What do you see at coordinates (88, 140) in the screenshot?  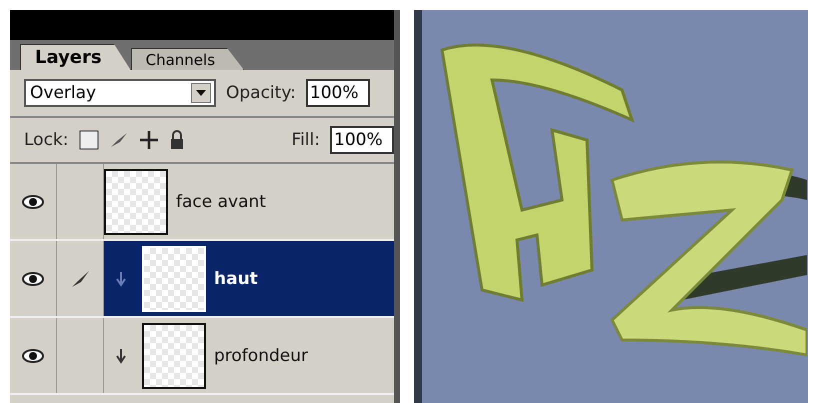 I see `lock-transparency-icon` at bounding box center [88, 140].